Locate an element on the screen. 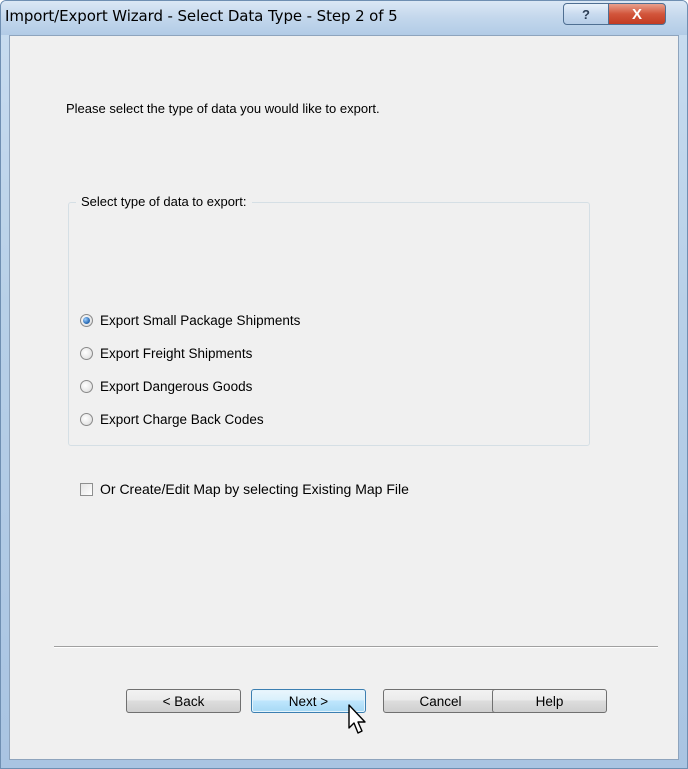 The image size is (688, 769). close-icon: X is located at coordinates (636, 14).